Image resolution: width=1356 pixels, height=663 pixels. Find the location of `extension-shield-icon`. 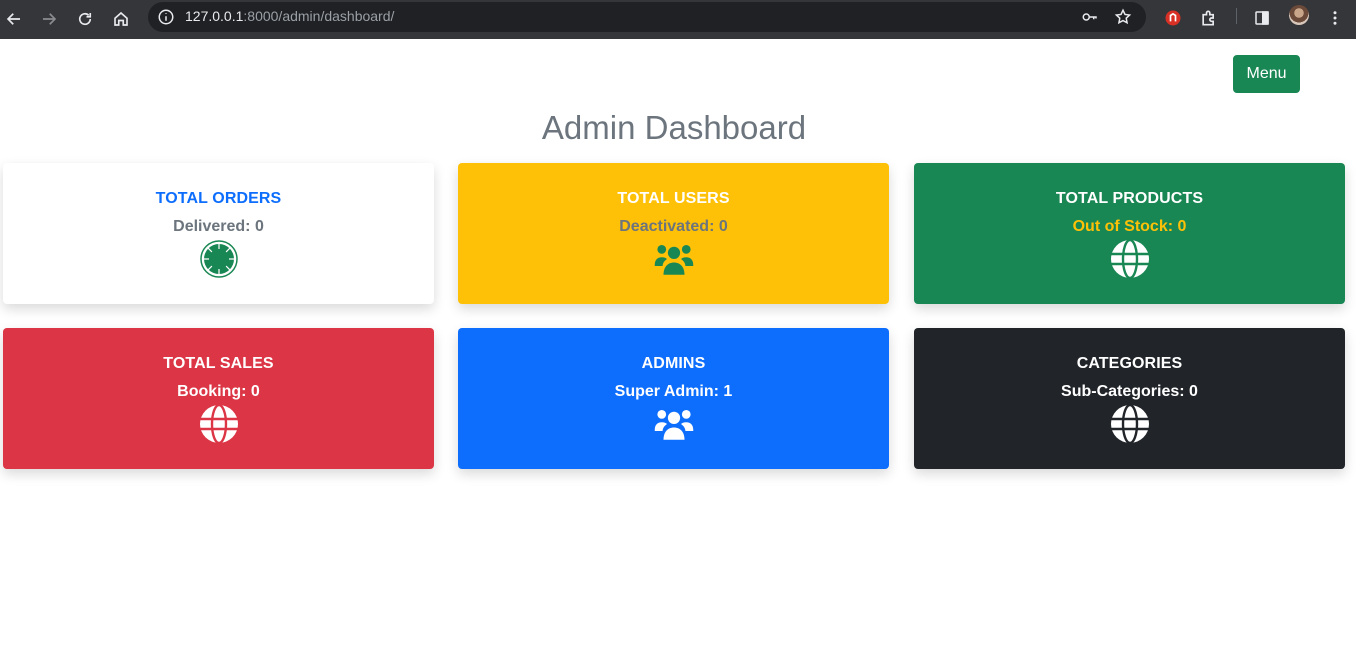

extension-shield-icon is located at coordinates (1173, 18).